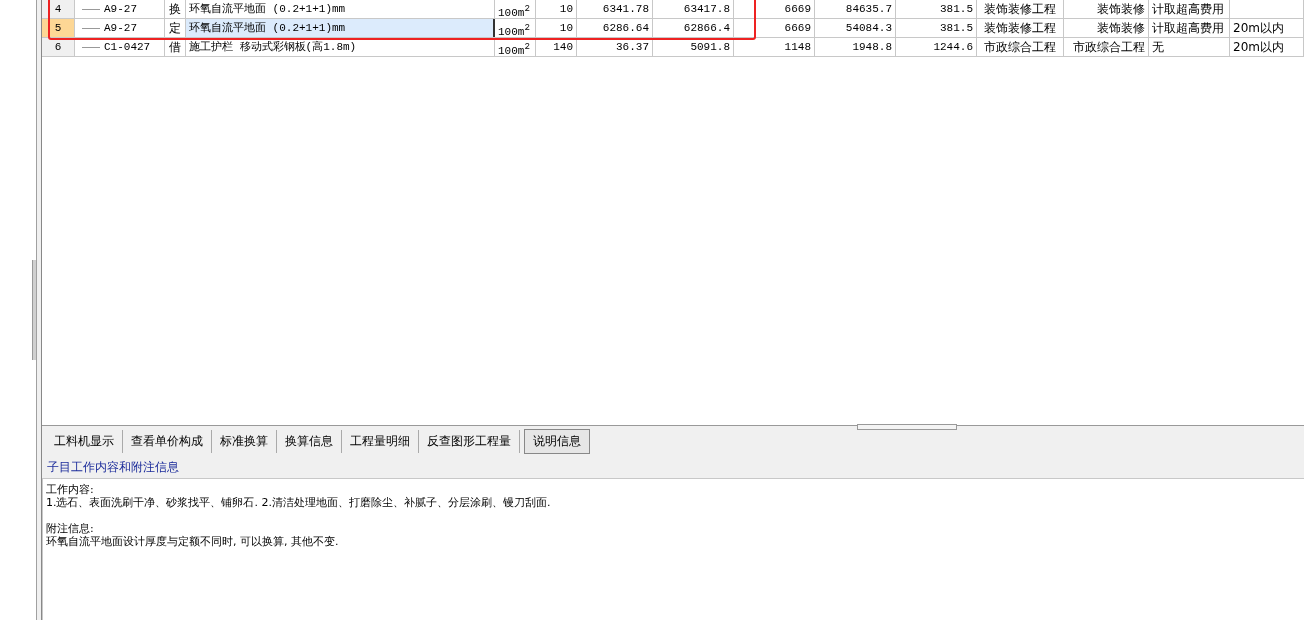 The height and width of the screenshot is (620, 1304). What do you see at coordinates (299, 502) in the screenshot?
I see `info-text: 1.选石、表面洗刷干净、砂浆找平、铺卵石. 2.清洁处理地面、打磨除尘、补腻子、分层涂刷、镘刀刮面.` at bounding box center [299, 502].